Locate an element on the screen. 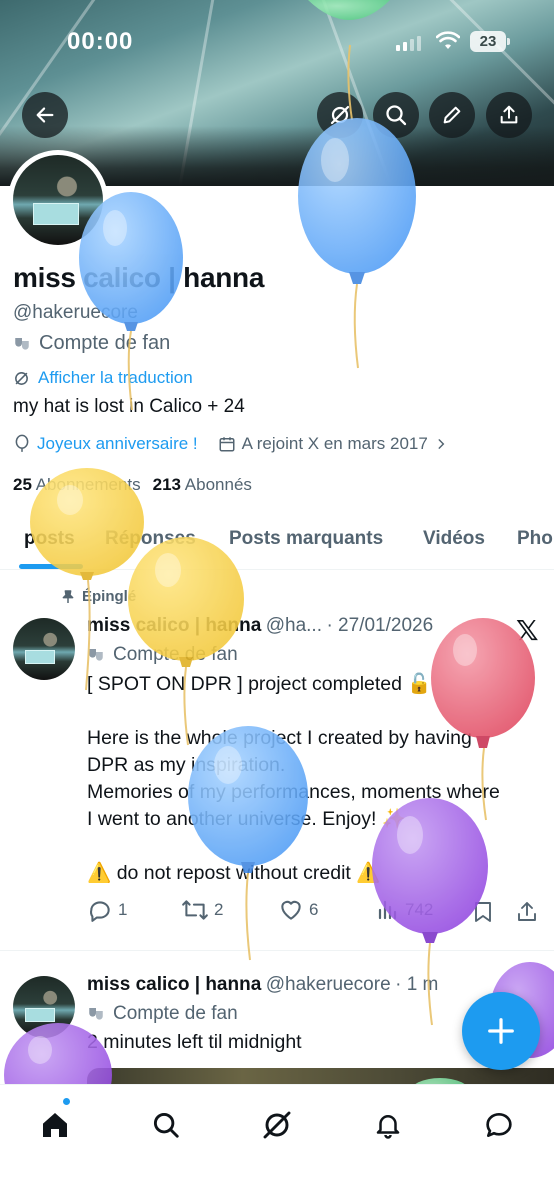  share-icon is located at coordinates (509, 114).